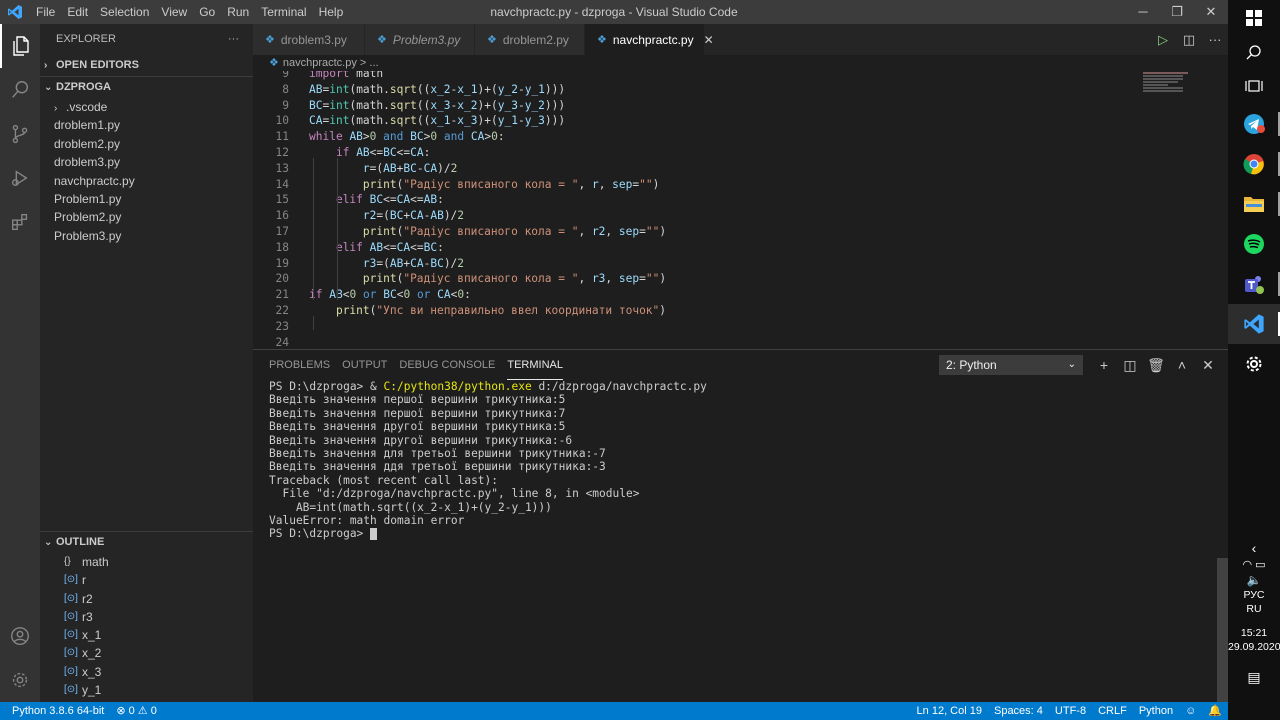  I want to click on outline-item: [⊙] x_2, so click(146, 653).